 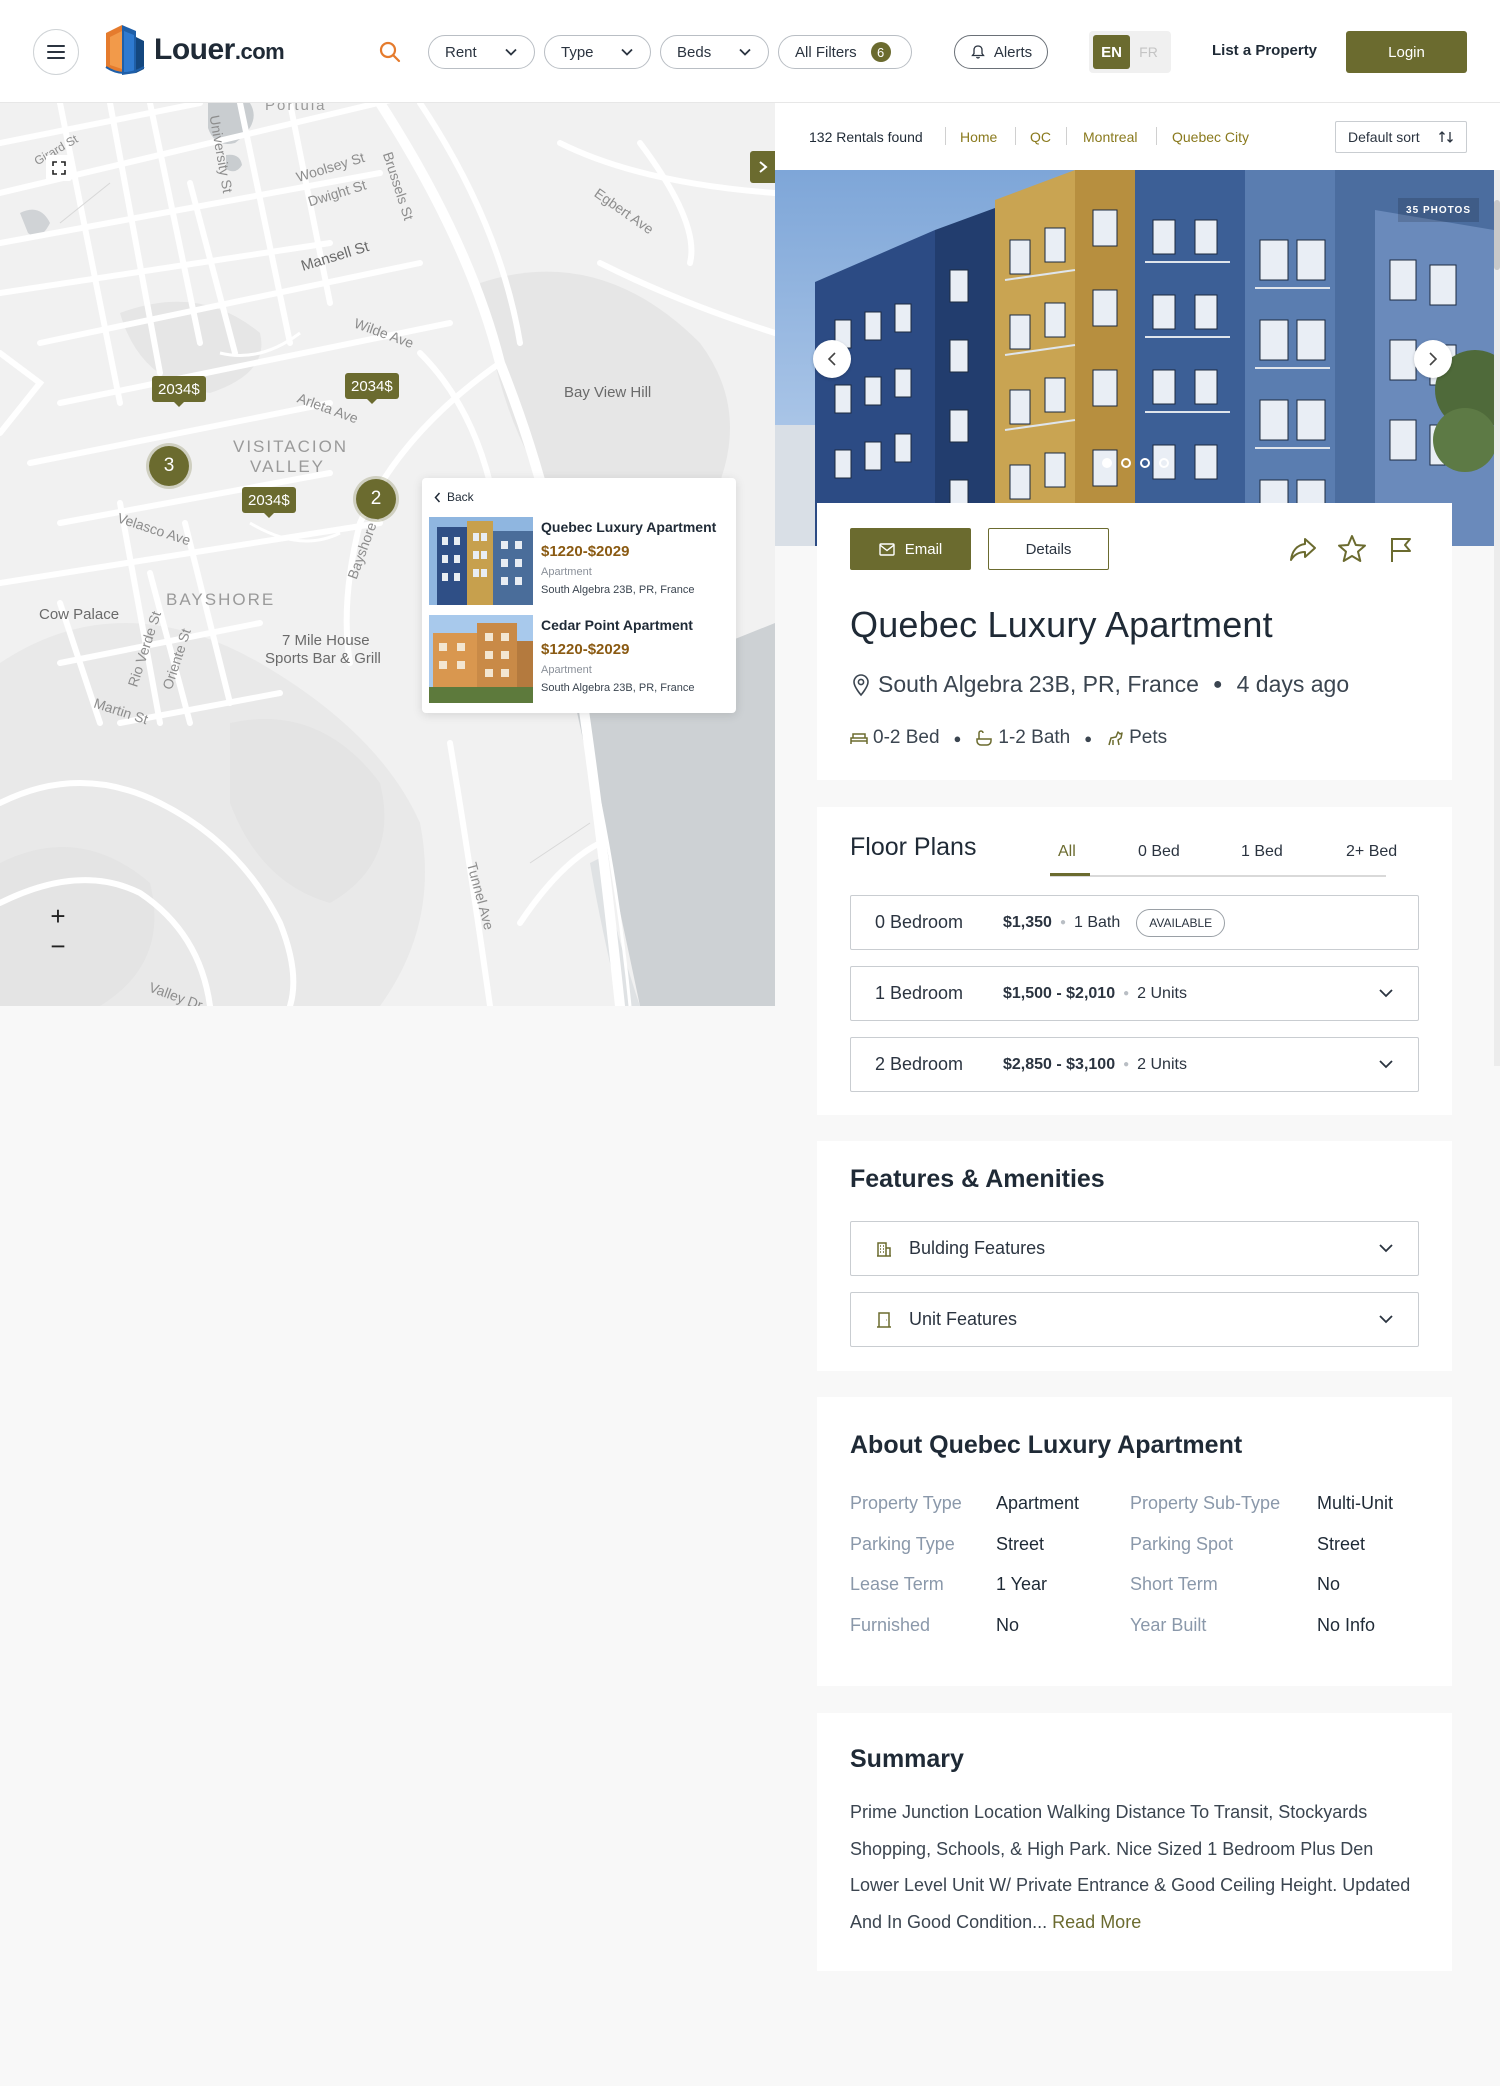 I want to click on chevron-left-icon, so click(x=831, y=359).